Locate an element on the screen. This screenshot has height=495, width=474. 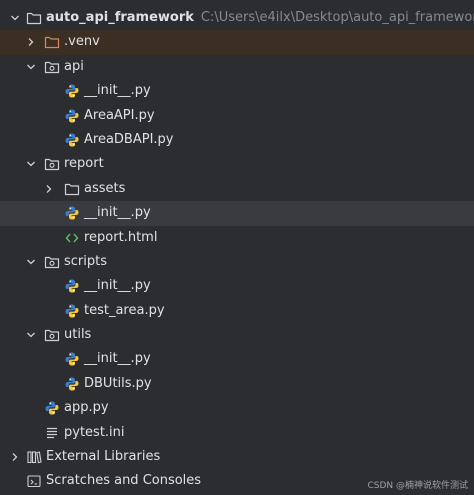
tree-label: External Libraries is located at coordinates (103, 457).